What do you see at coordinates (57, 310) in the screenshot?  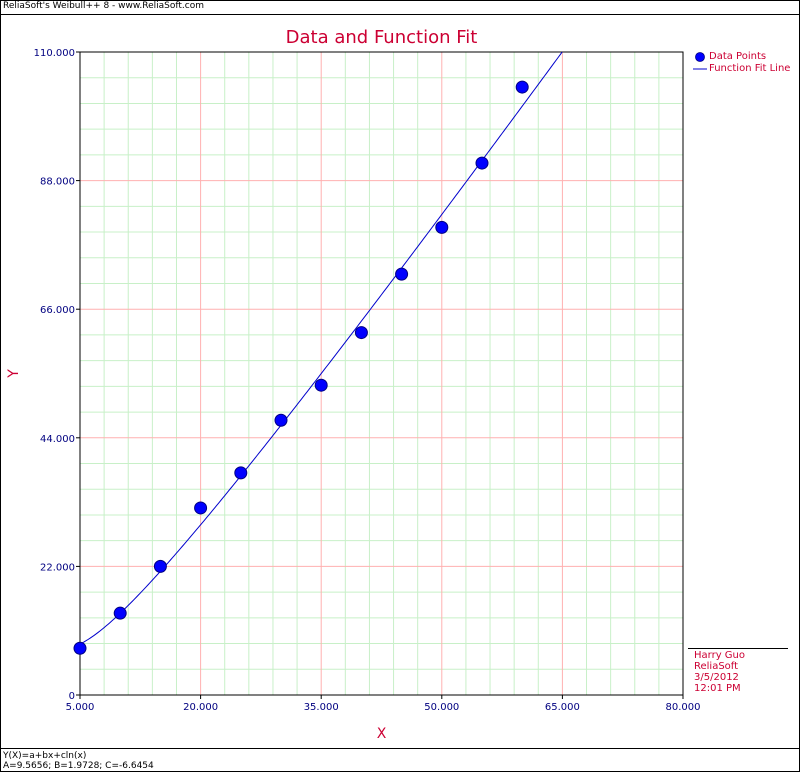 I see `y-tick-label: 66.000` at bounding box center [57, 310].